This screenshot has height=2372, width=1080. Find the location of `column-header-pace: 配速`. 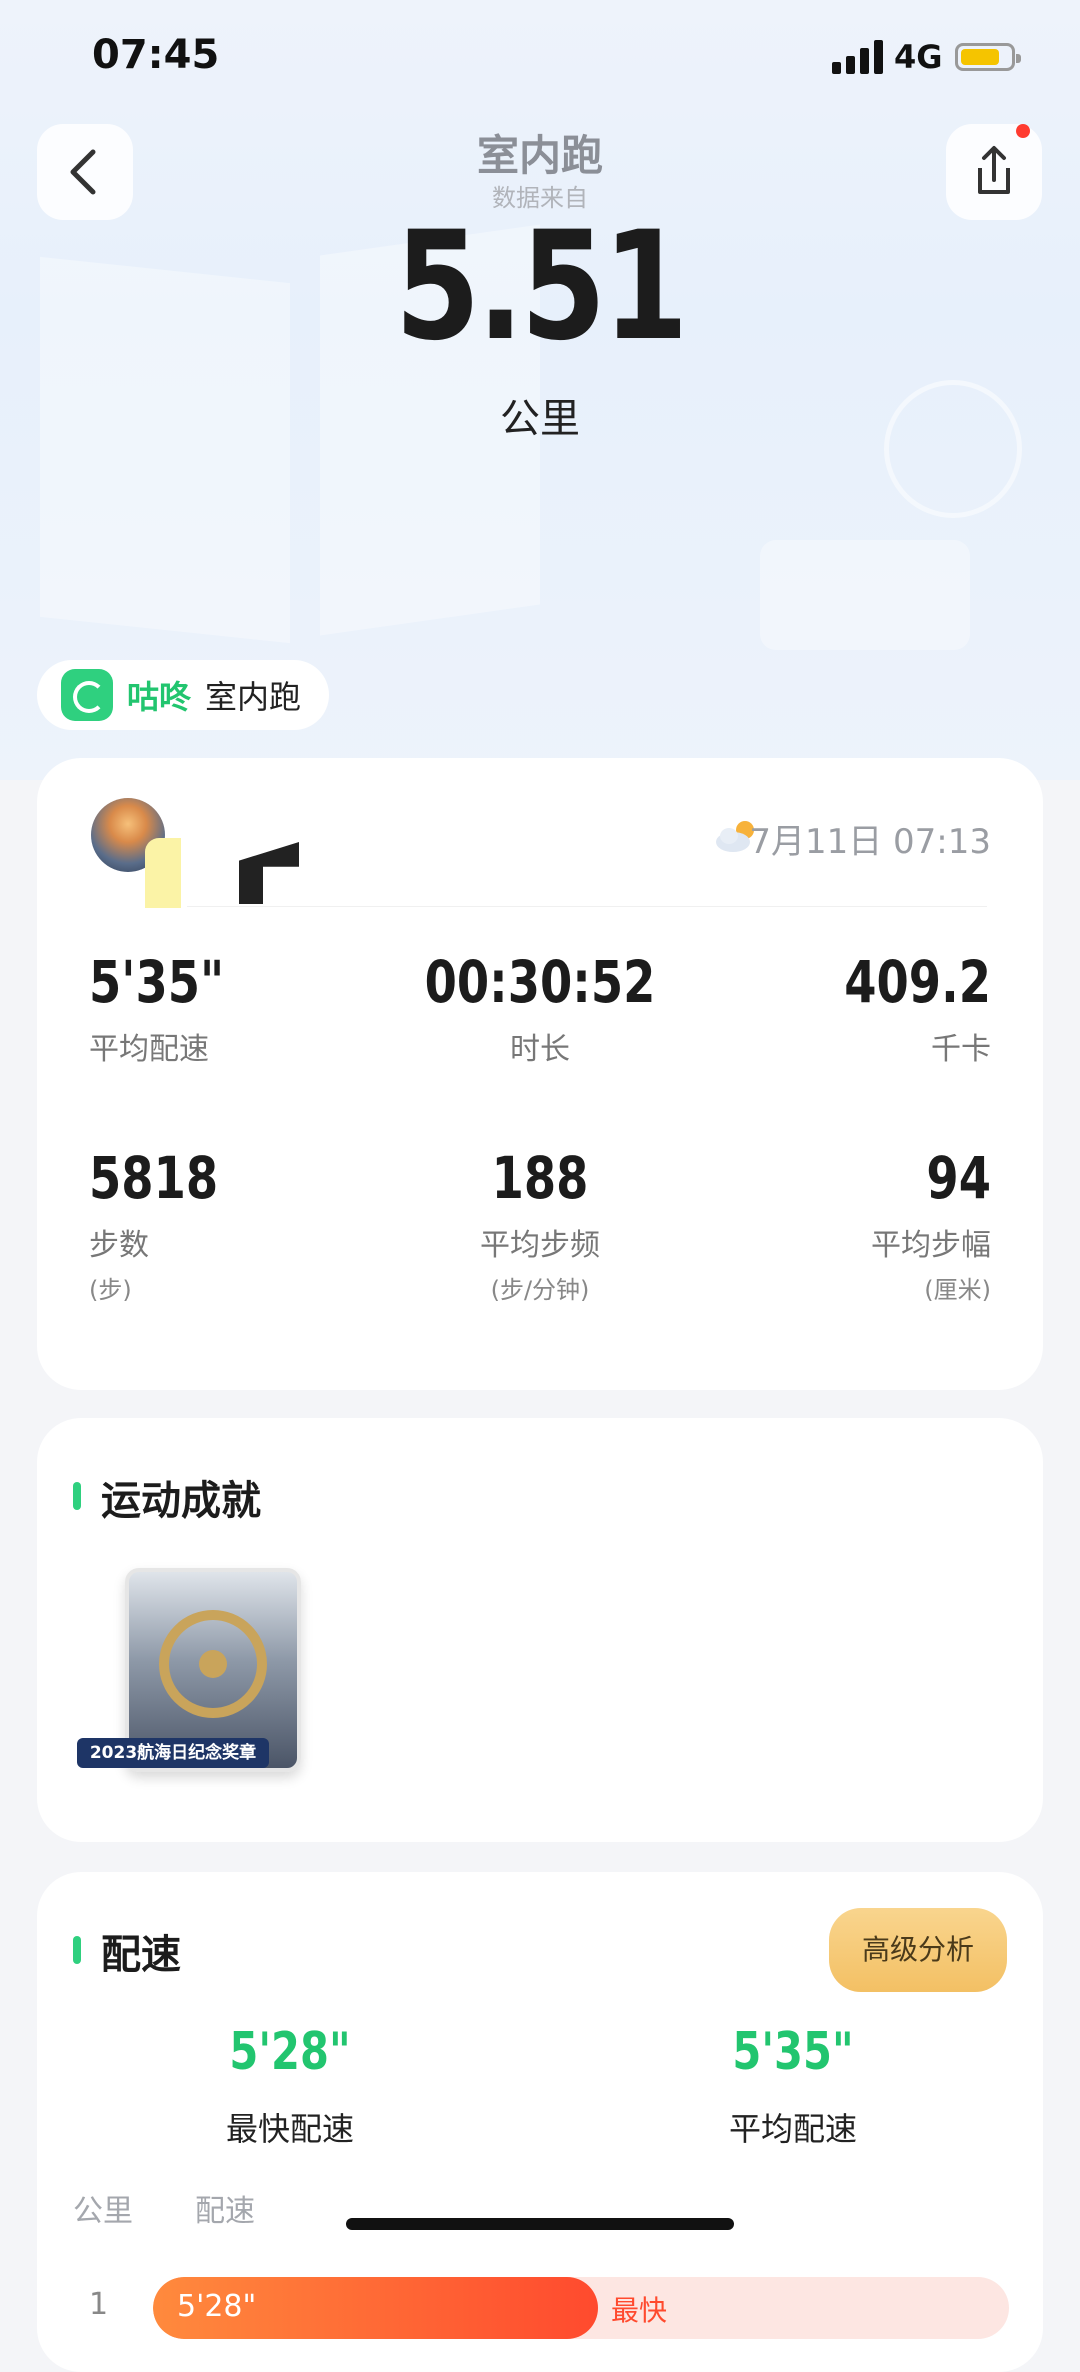

column-header-pace: 配速 is located at coordinates (225, 2211).